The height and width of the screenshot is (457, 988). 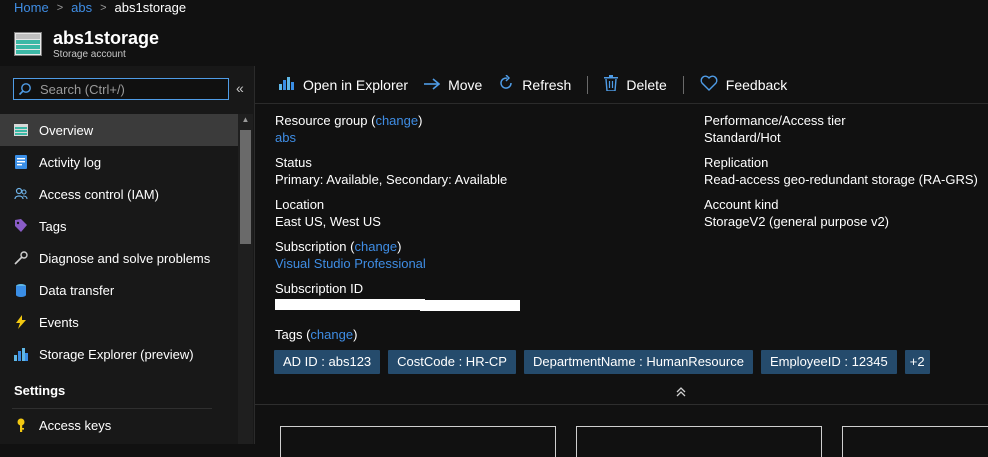 What do you see at coordinates (293, 334) in the screenshot?
I see `tags-label: Tags (` at bounding box center [293, 334].